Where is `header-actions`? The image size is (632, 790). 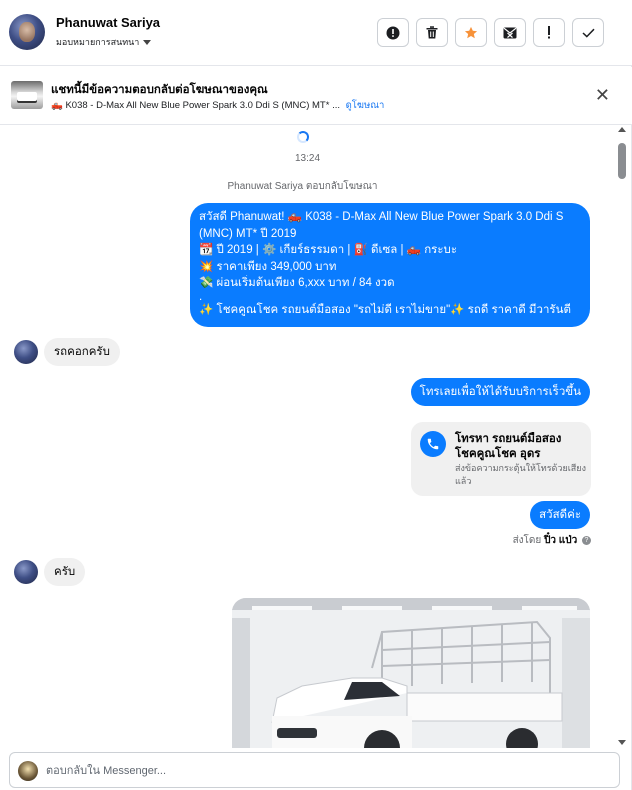 header-actions is located at coordinates (490, 32).